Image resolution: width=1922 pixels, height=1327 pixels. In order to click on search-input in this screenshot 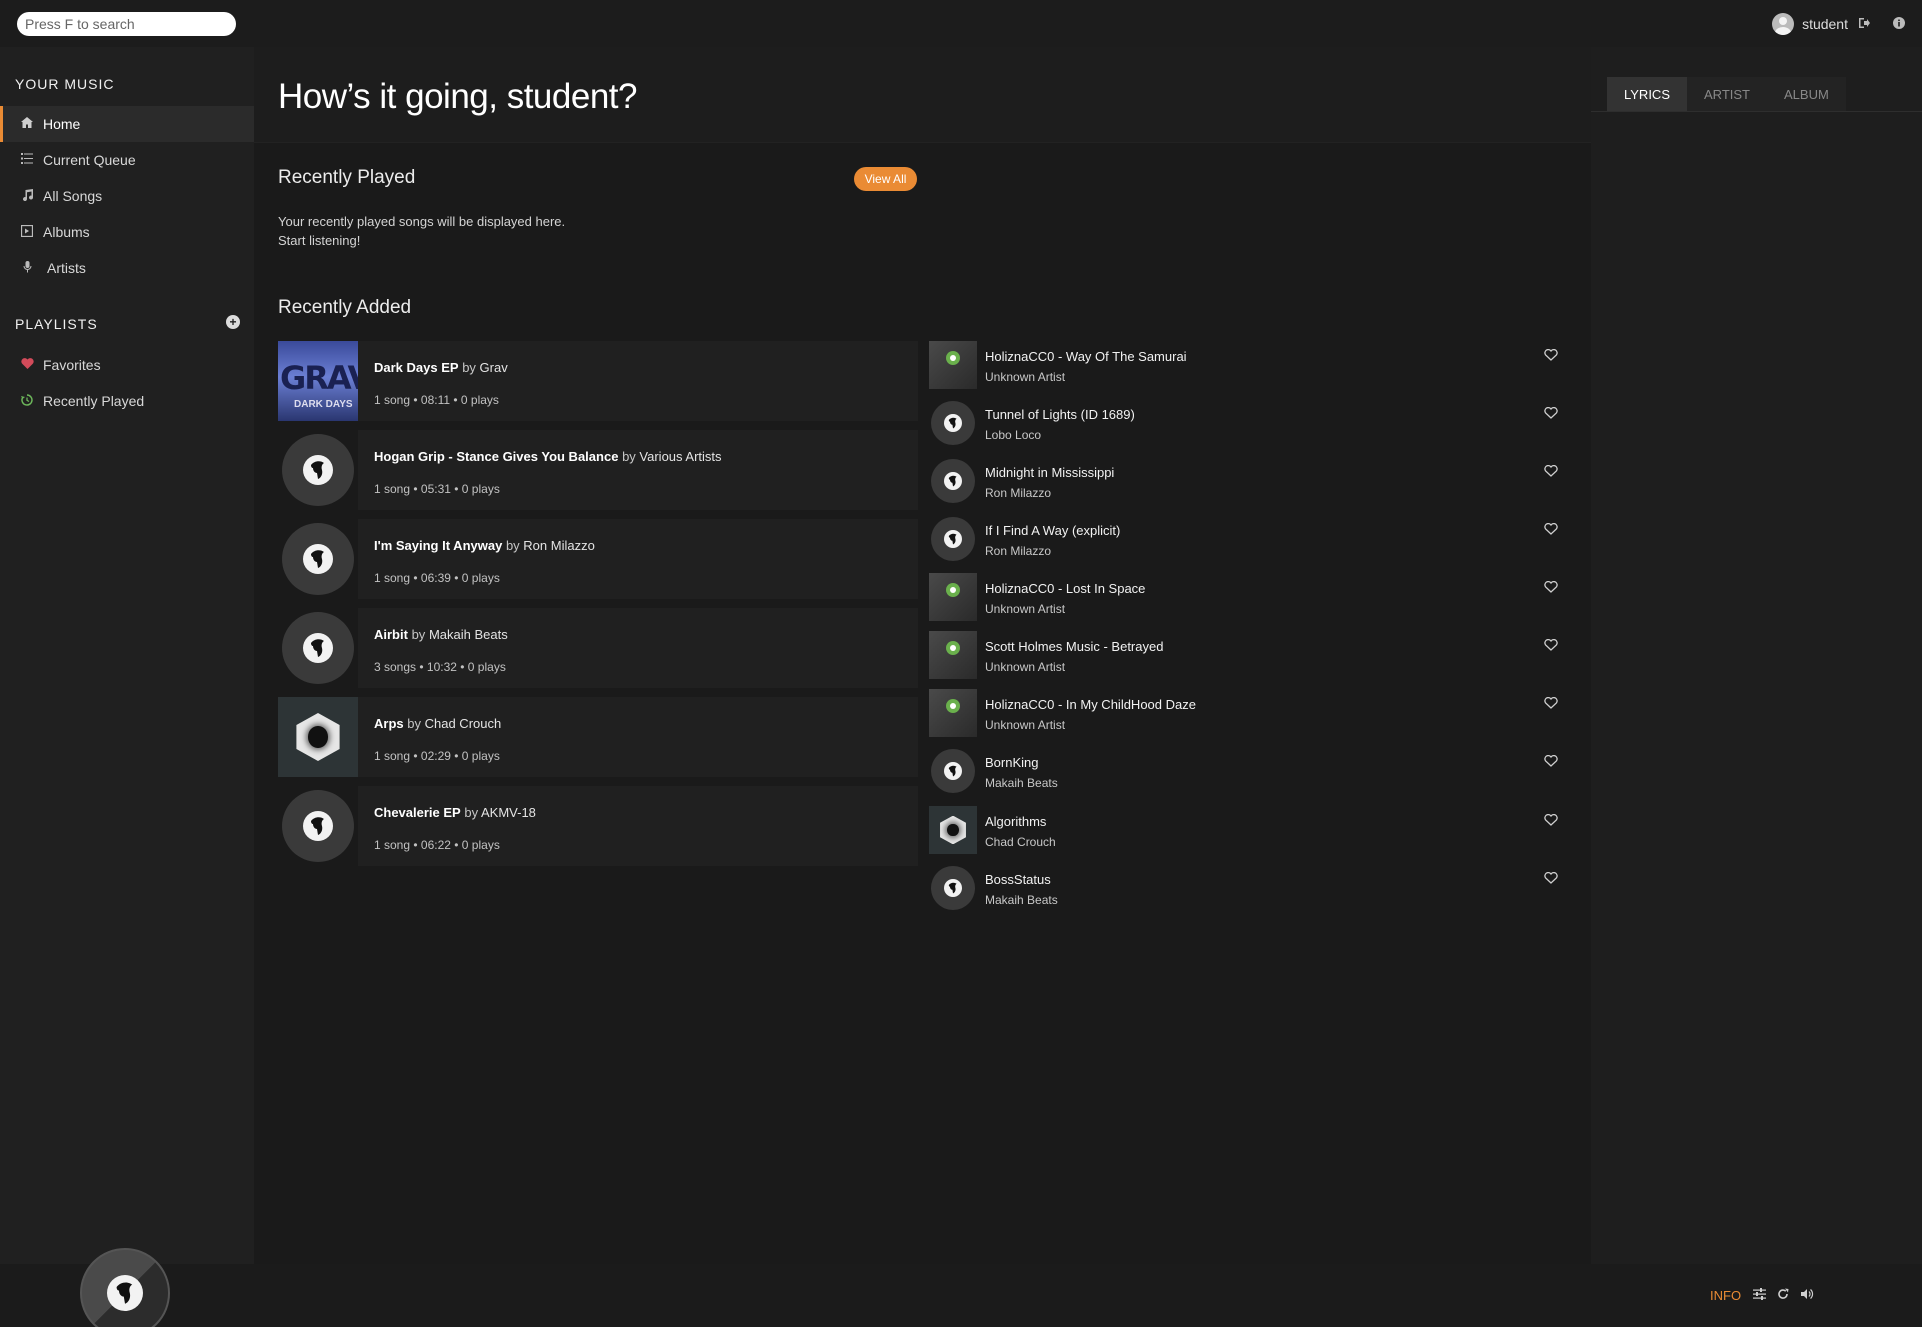, I will do `click(126, 24)`.